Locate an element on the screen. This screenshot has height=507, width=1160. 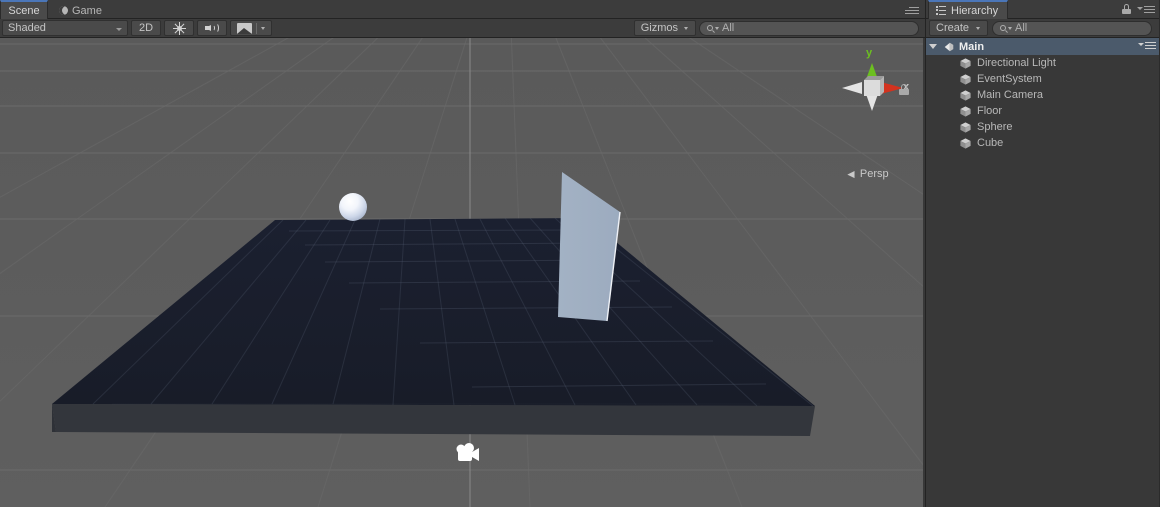
list-item: EventSystem is located at coordinates (1043, 79).